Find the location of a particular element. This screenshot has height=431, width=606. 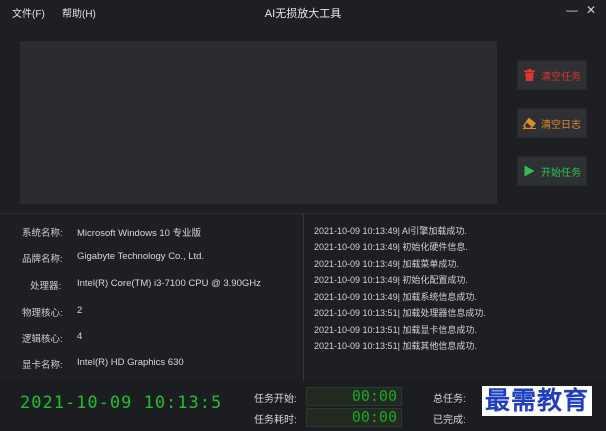

task-start-label: 任务开始: is located at coordinates (275, 399).